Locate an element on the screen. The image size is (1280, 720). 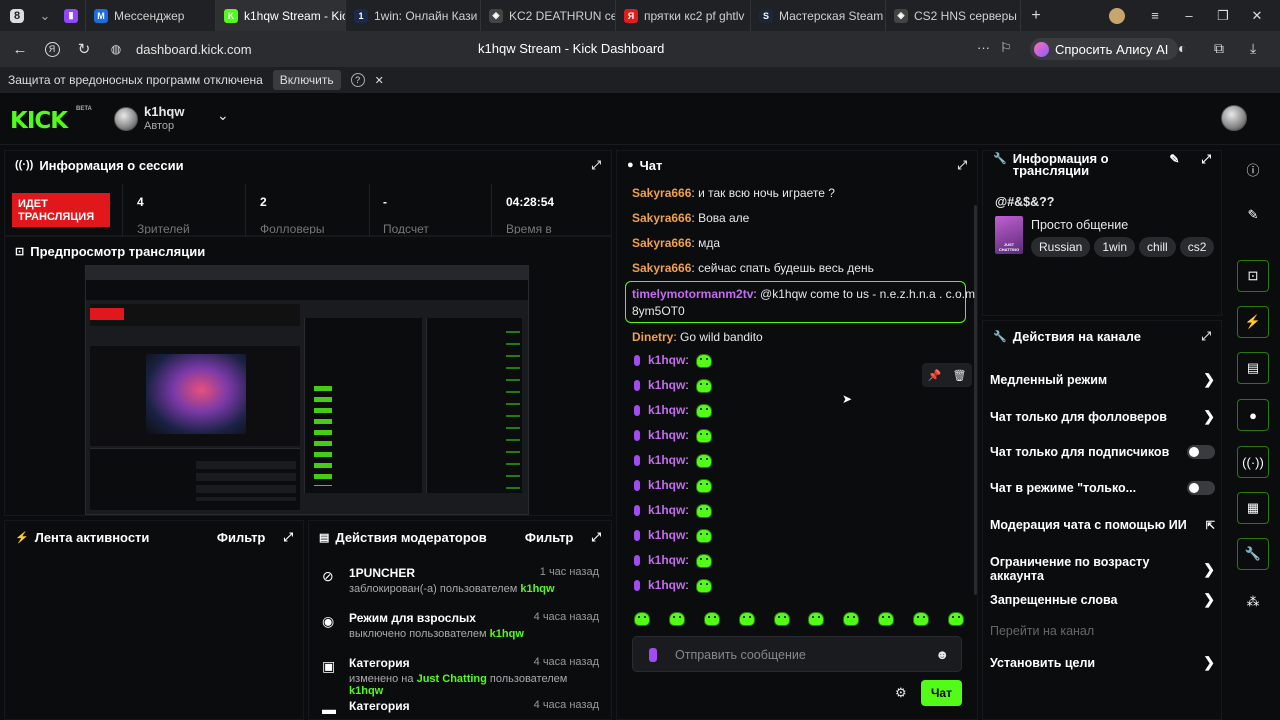
alisa-button: Спросить Алису AI is located at coordinates (1104, 49).